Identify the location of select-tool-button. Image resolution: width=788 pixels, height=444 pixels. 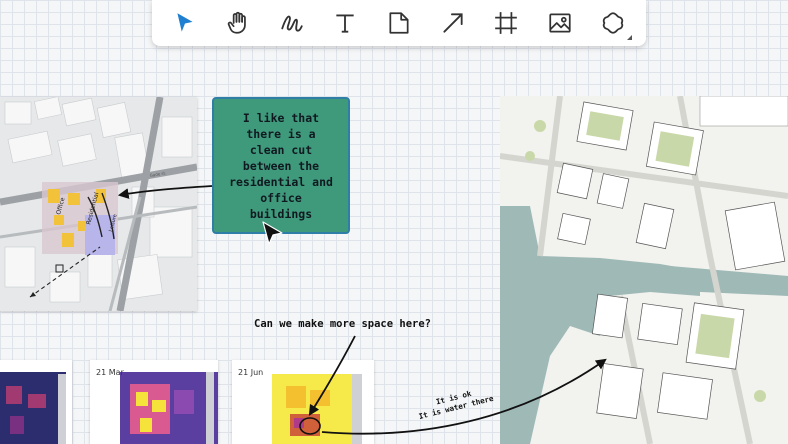
(185, 23).